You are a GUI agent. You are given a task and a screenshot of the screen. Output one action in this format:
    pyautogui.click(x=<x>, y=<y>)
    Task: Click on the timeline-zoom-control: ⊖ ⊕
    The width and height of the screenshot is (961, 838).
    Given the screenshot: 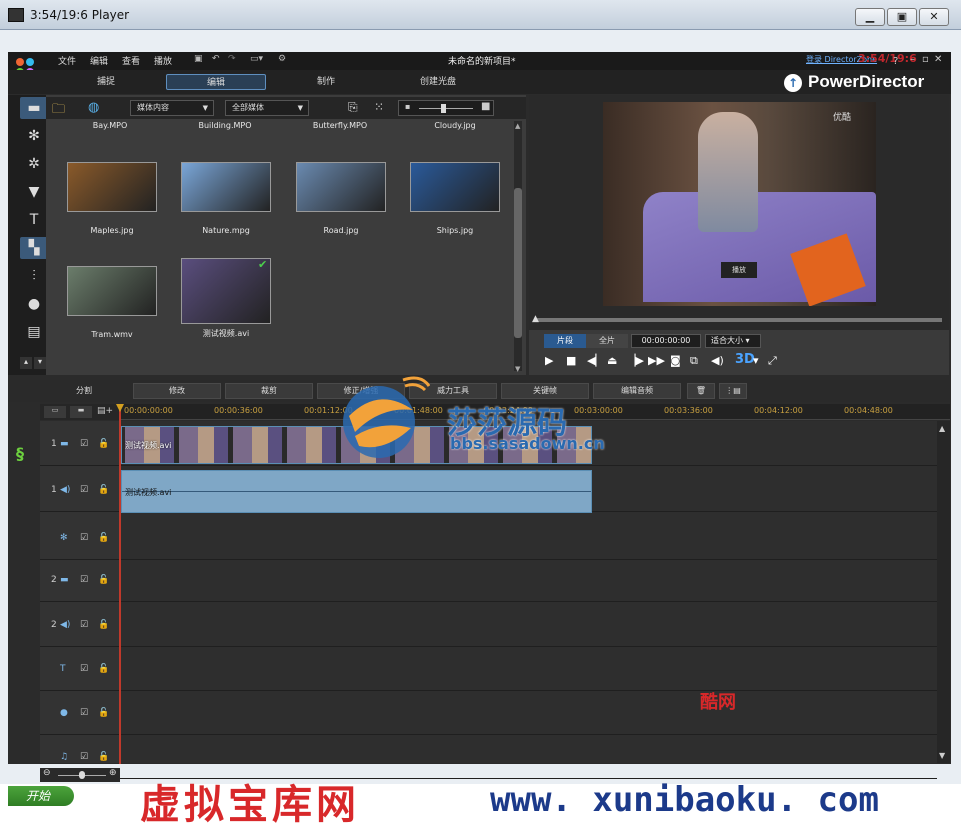 What is the action you would take?
    pyautogui.click(x=80, y=775)
    